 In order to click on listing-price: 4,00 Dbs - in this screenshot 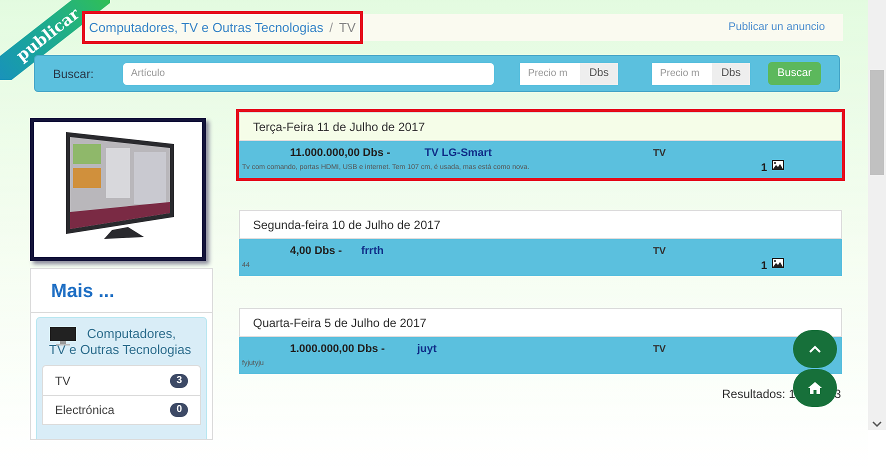, I will do `click(316, 251)`.